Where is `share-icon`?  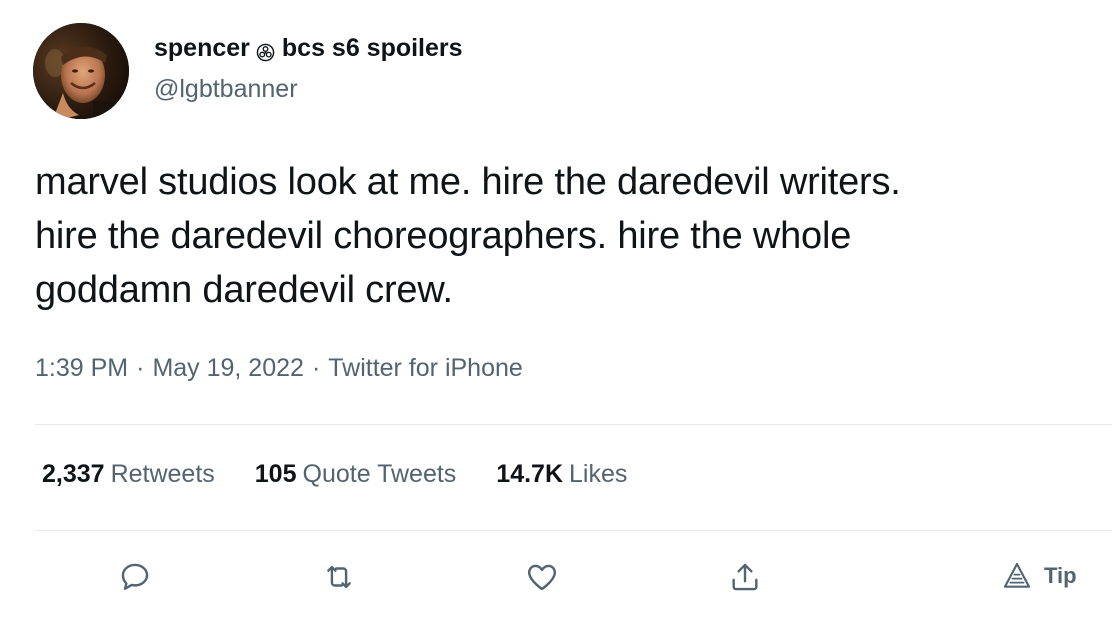 share-icon is located at coordinates (745, 577).